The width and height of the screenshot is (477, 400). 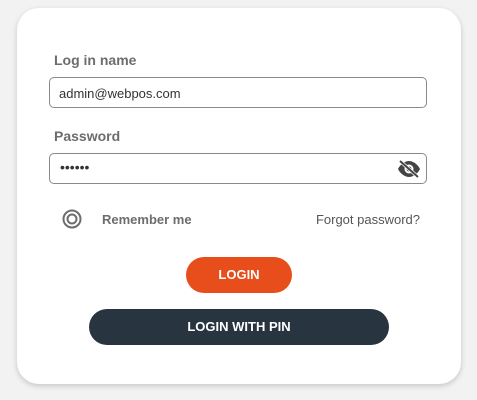 I want to click on remember-me-radio, so click(x=72, y=219).